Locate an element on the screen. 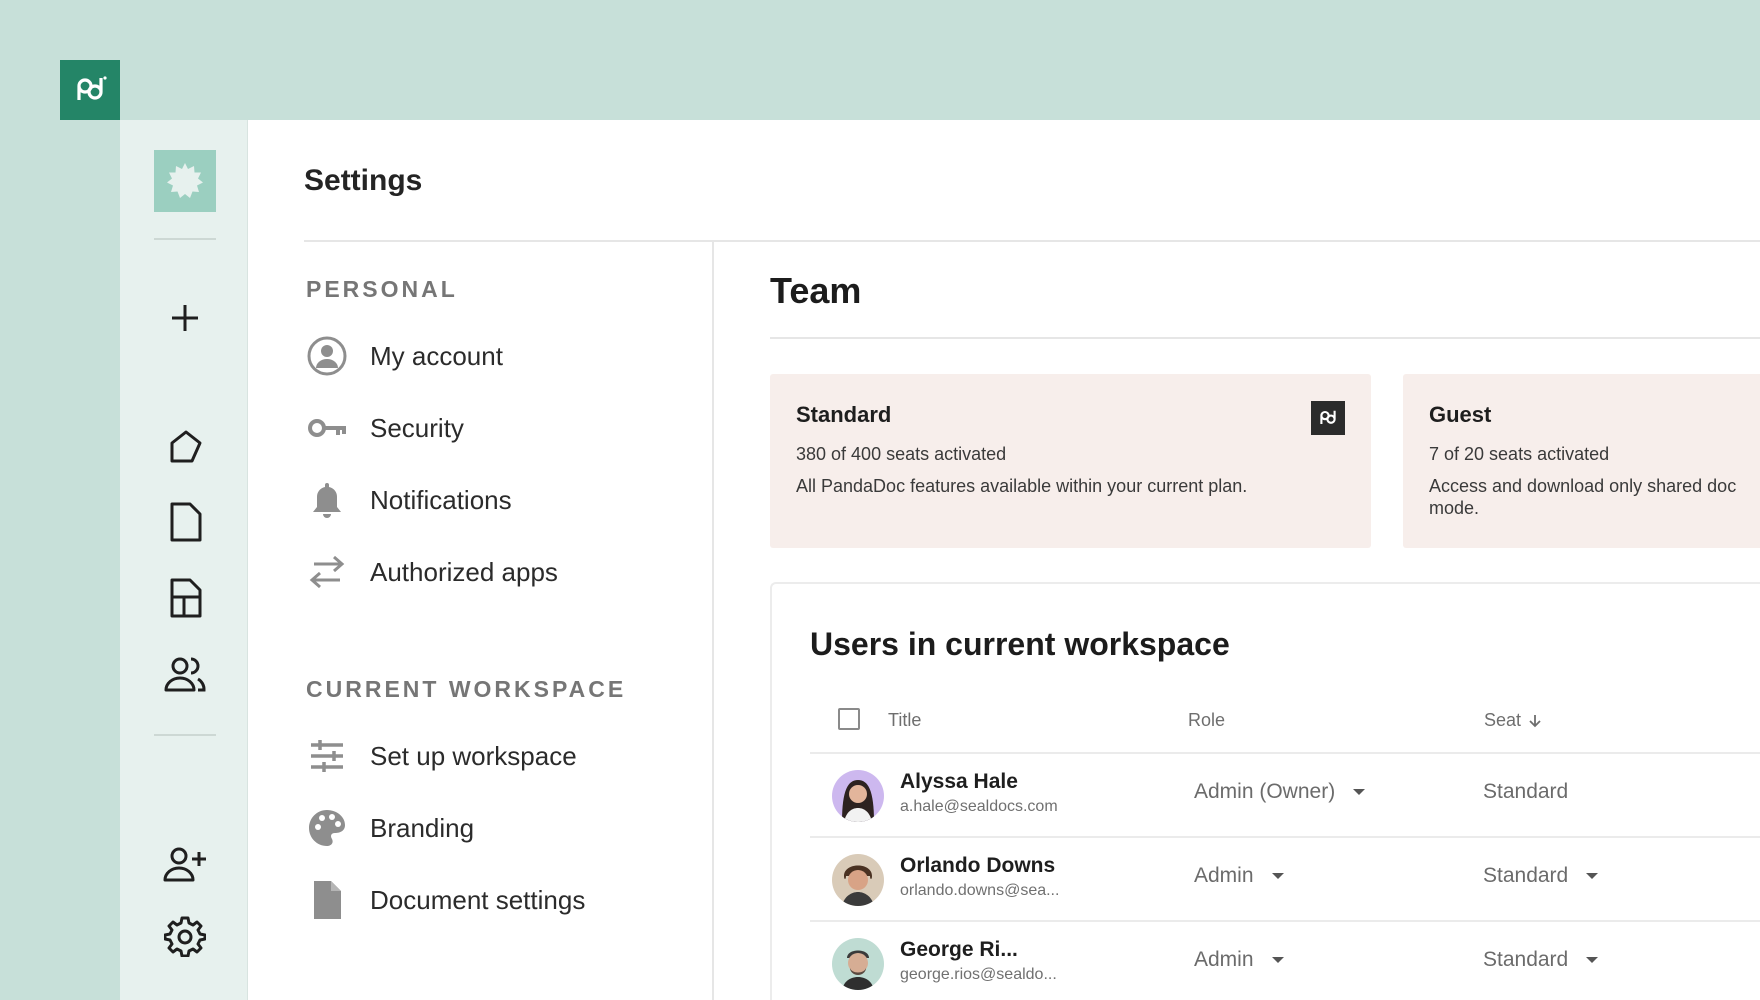 This screenshot has height=1000, width=1760. add-user-icon is located at coordinates (184, 864).